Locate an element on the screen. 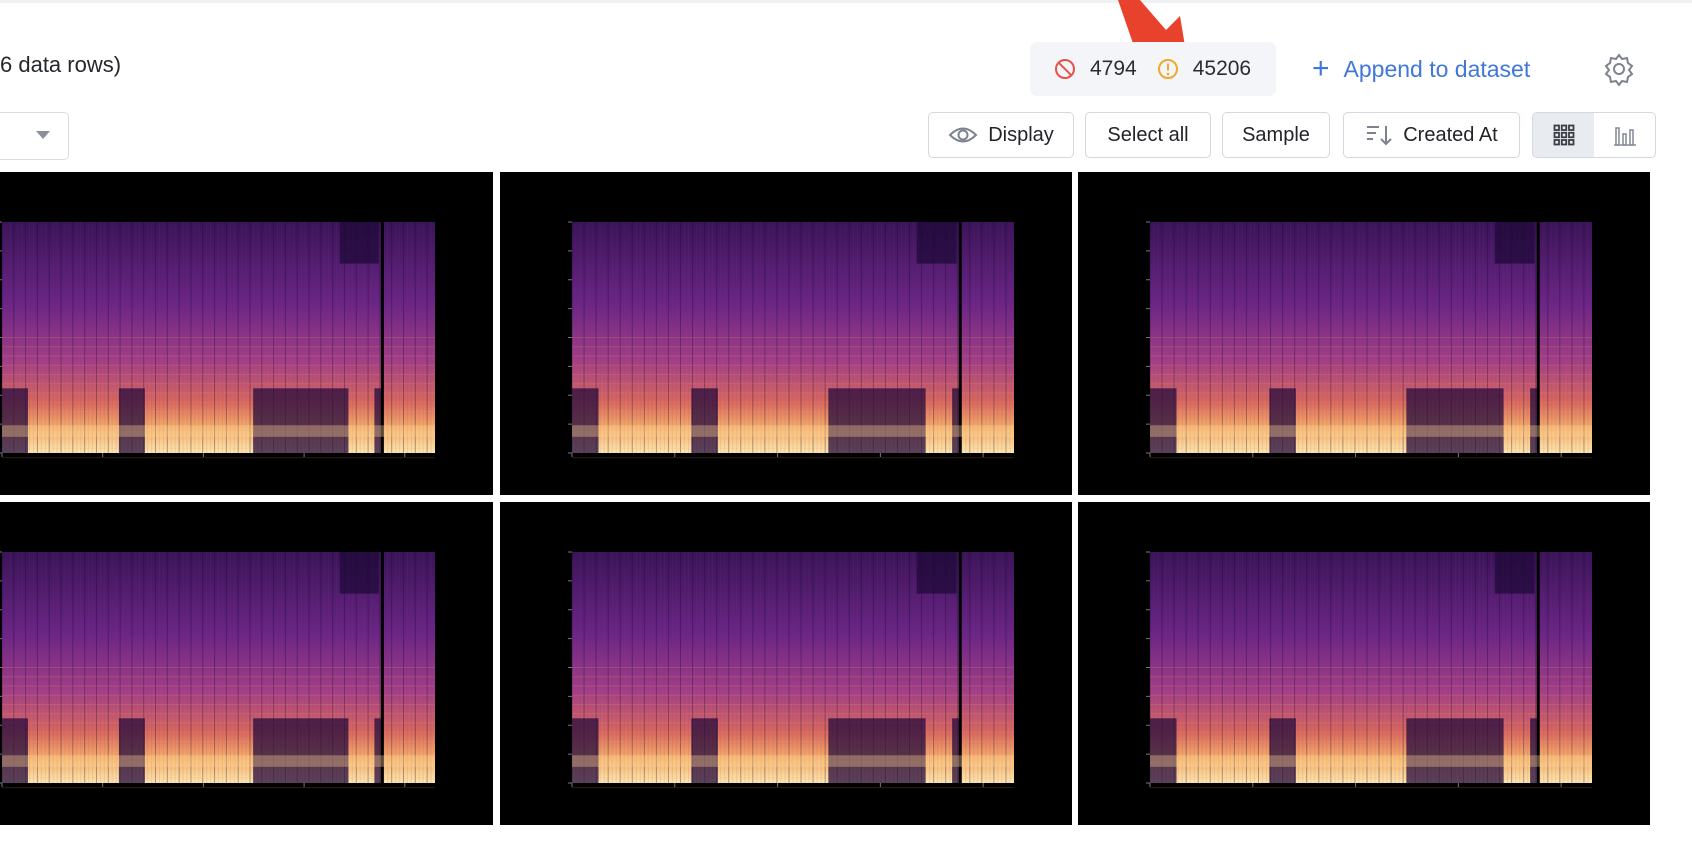 The height and width of the screenshot is (856, 1692). select-all-button: Select all is located at coordinates (1148, 135).